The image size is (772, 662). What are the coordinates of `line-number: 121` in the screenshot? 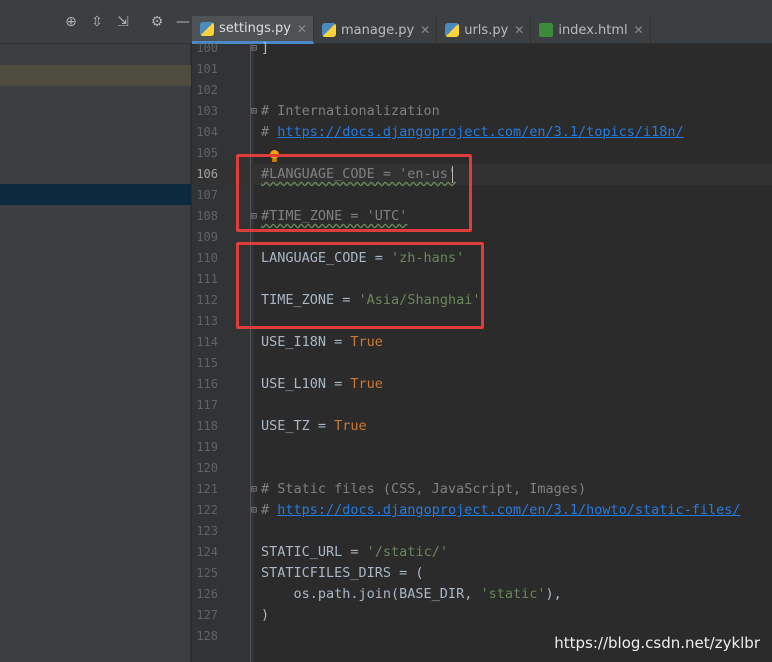 It's located at (205, 489).